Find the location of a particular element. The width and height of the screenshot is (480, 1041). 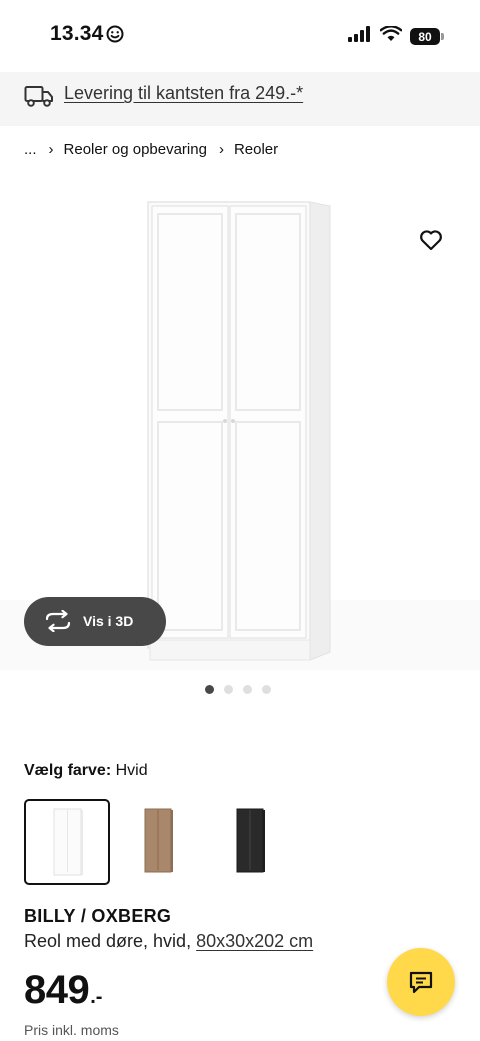

truck-icon is located at coordinates (39, 98).